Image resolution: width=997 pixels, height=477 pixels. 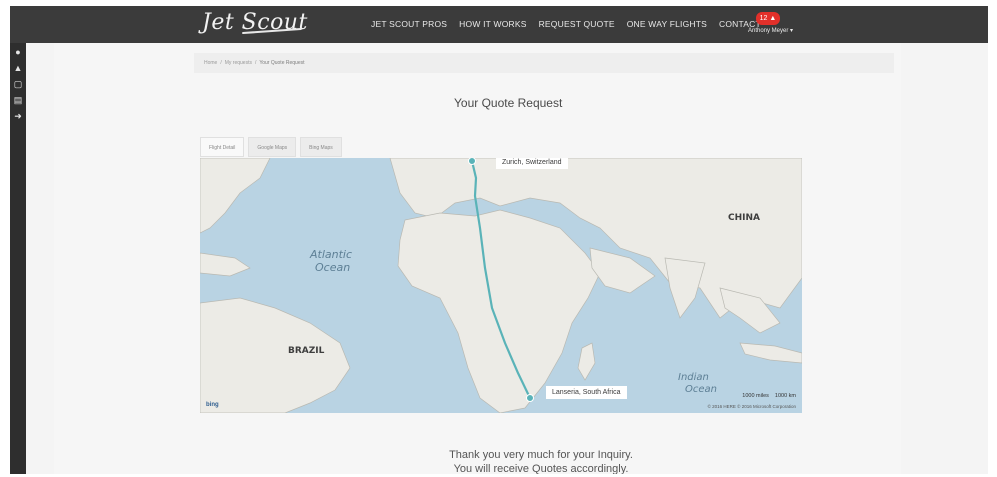 I want to click on destination-callout: Lanseria, South Africa, so click(x=586, y=392).